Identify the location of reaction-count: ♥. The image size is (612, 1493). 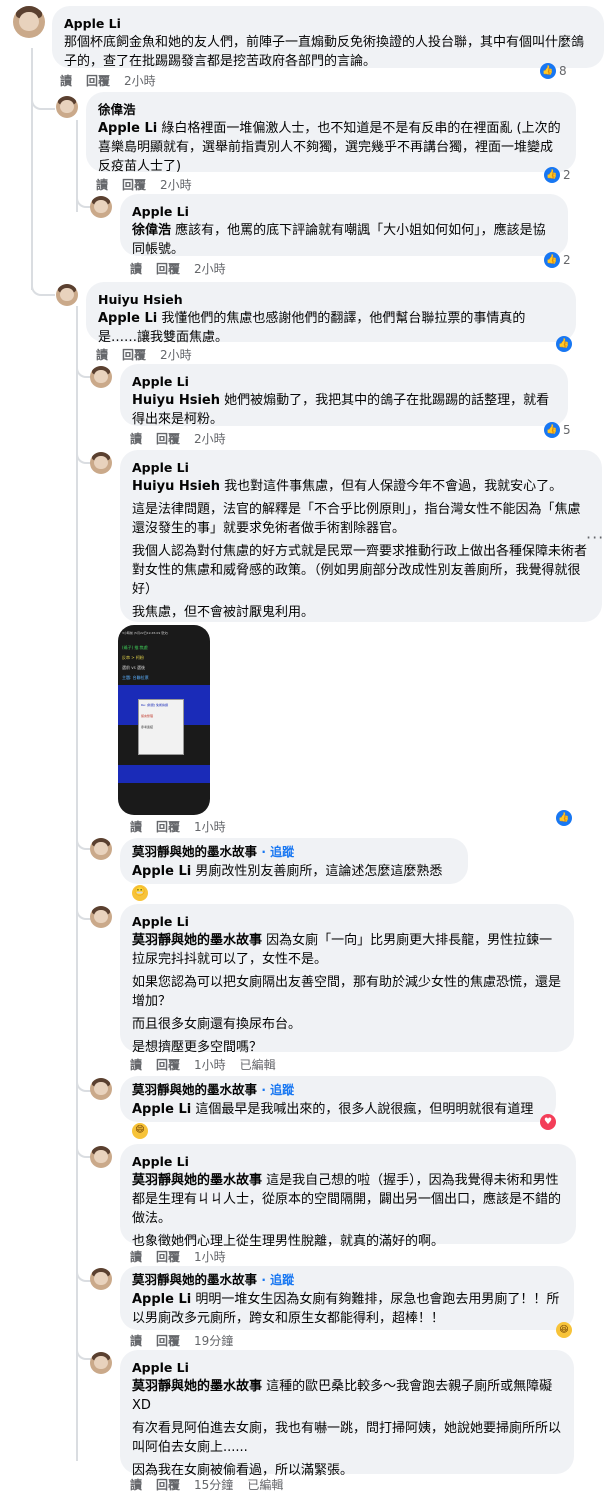
(548, 1122).